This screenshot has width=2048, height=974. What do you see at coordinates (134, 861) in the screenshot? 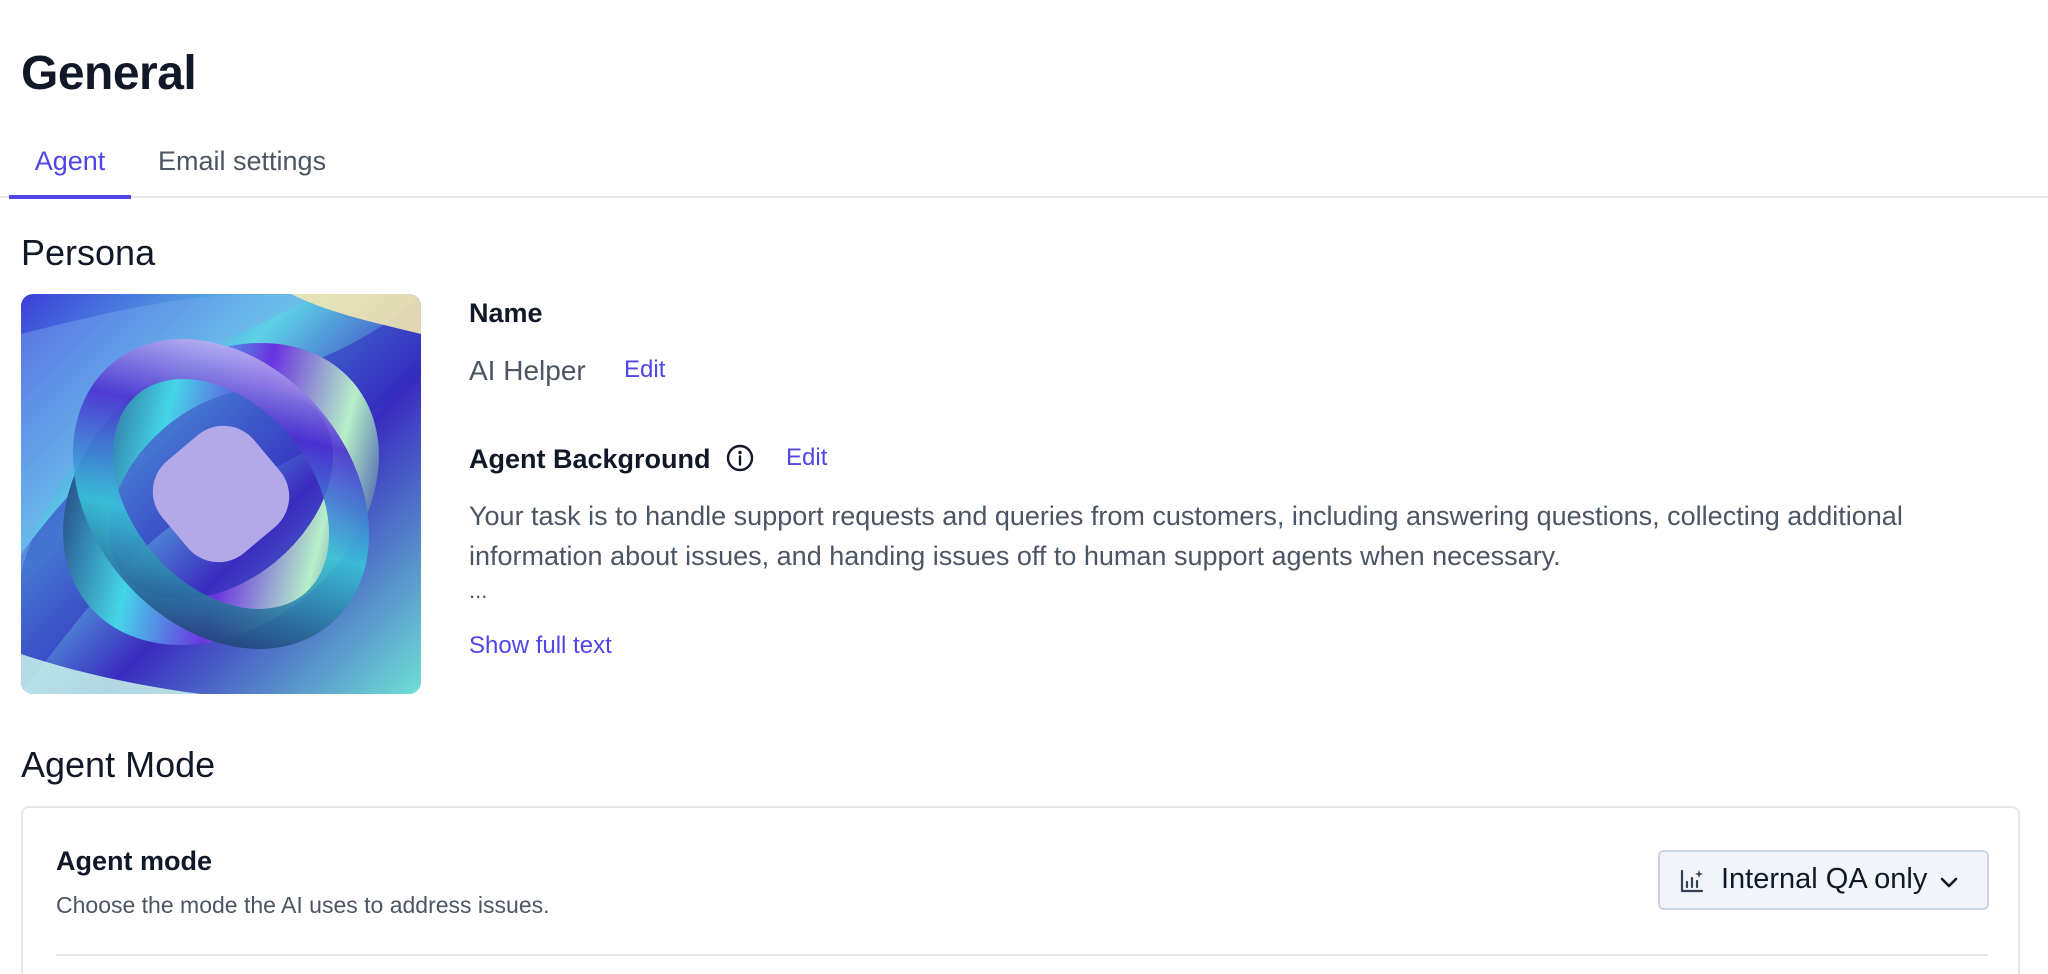
I see `agent-mode-label: Agent mode` at bounding box center [134, 861].